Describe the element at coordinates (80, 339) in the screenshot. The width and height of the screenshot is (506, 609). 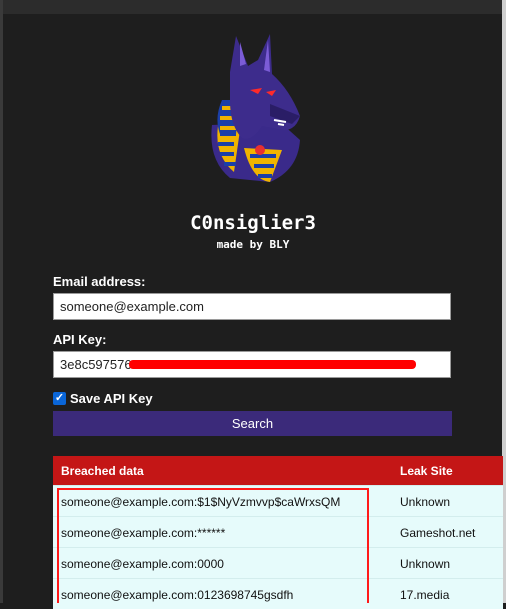
I see `api-key-label: API Key:` at that location.